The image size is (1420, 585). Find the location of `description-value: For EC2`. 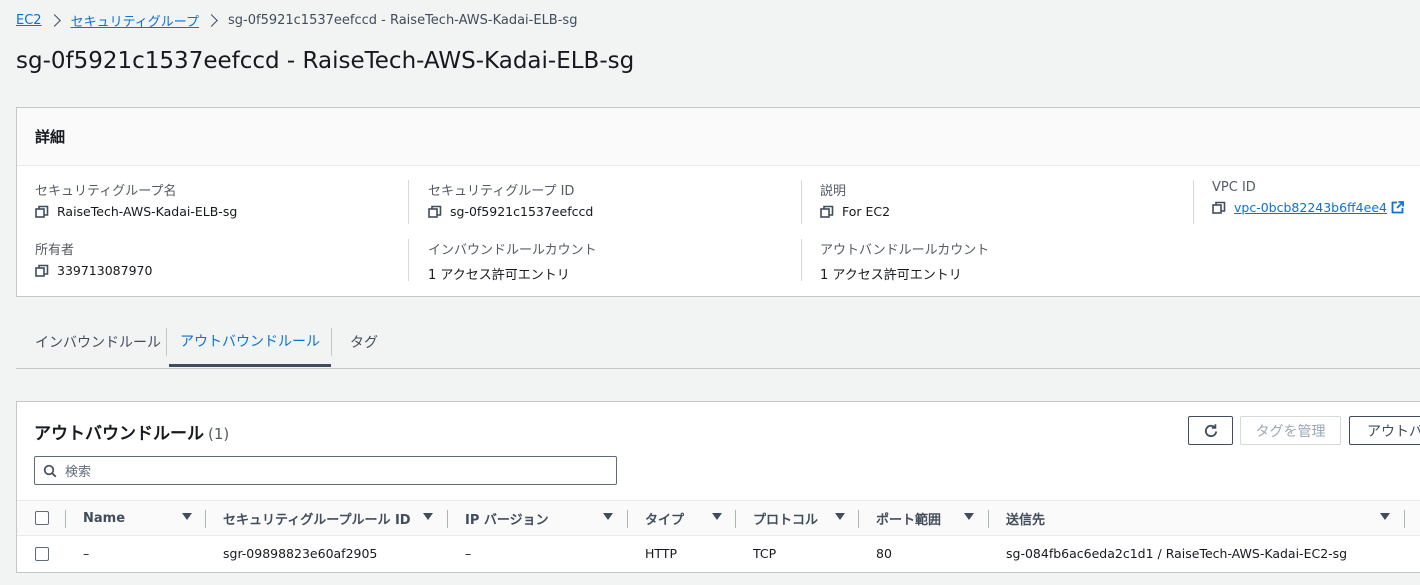

description-value: For EC2 is located at coordinates (866, 211).